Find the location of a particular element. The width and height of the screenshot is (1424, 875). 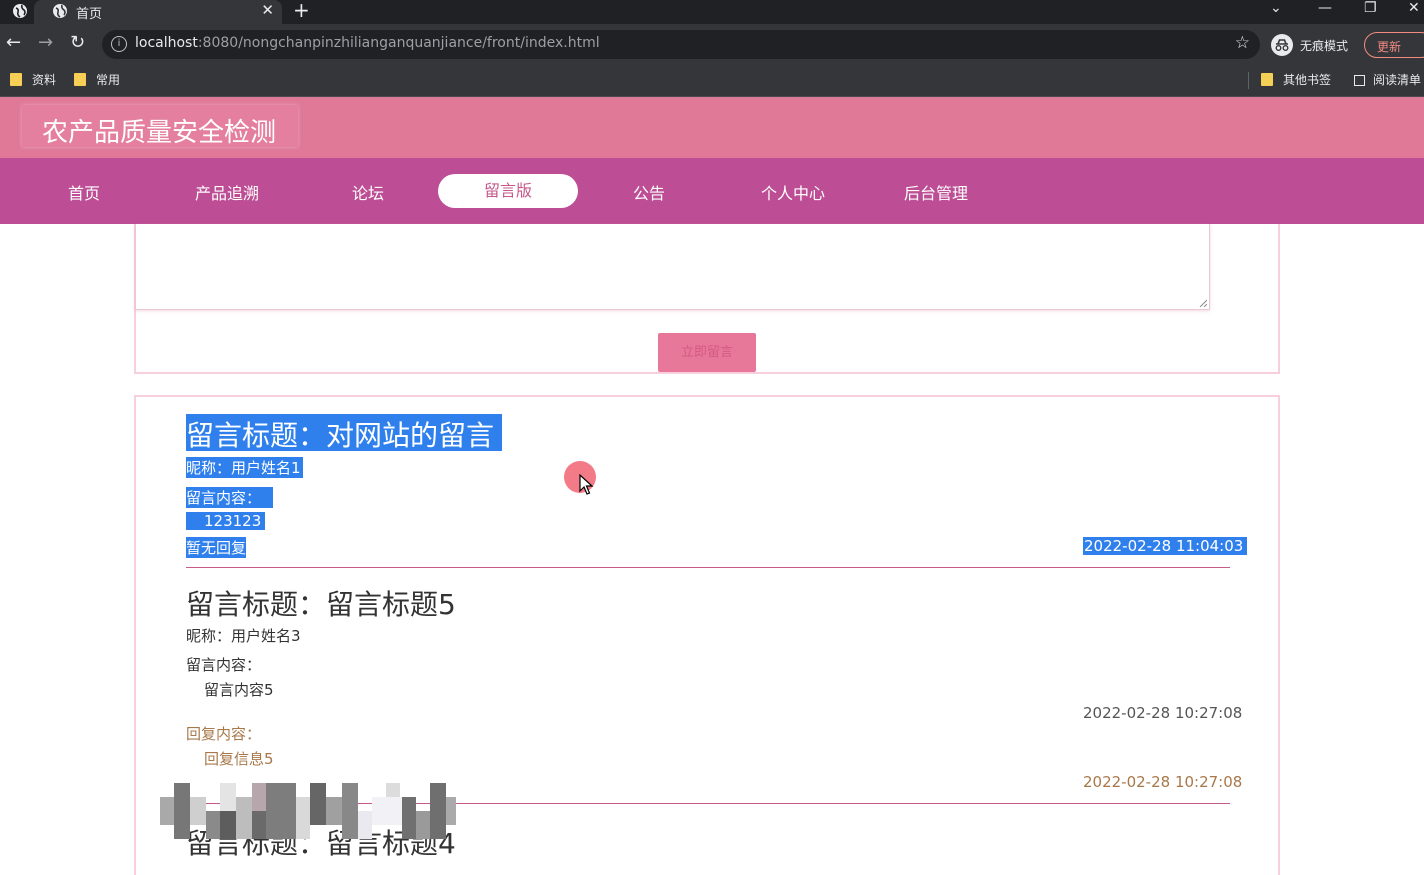

message-title: 留言标题：对网站的留言 is located at coordinates (344, 433).